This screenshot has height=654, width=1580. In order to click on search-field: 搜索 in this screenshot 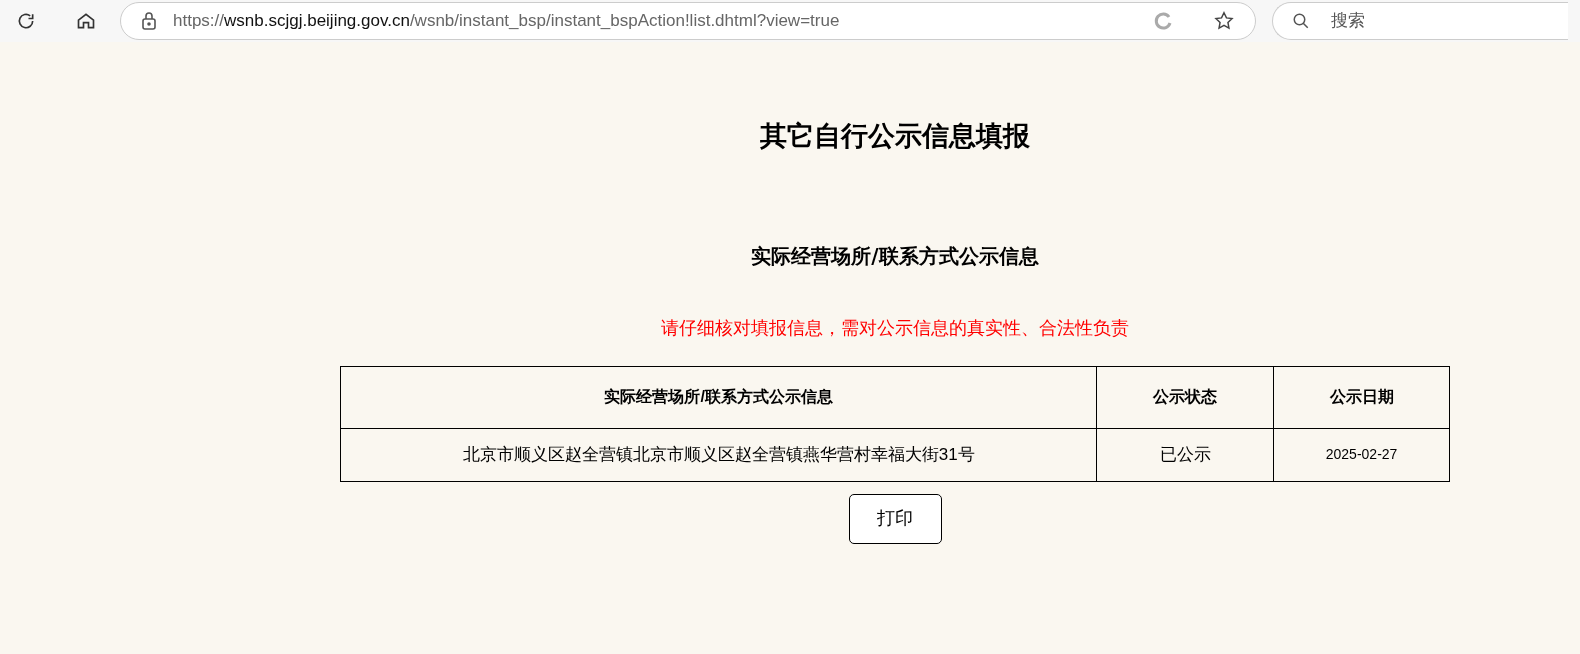, I will do `click(1420, 21)`.